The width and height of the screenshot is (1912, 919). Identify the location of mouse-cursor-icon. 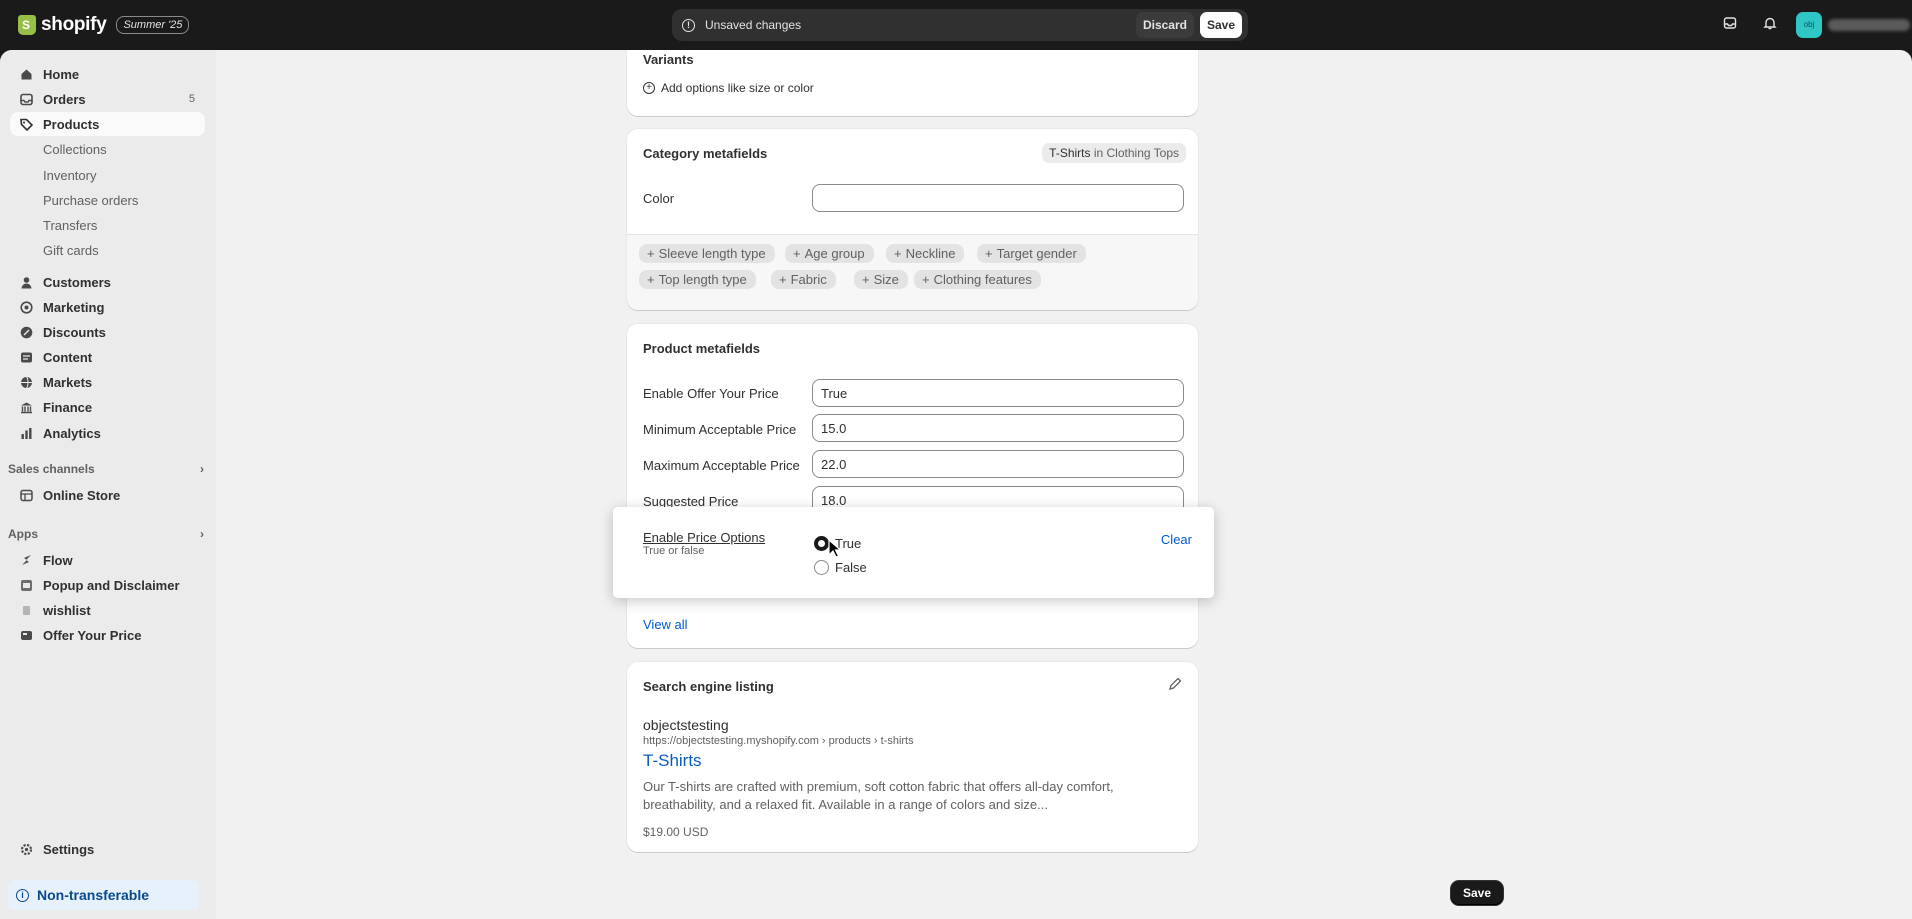
(835, 548).